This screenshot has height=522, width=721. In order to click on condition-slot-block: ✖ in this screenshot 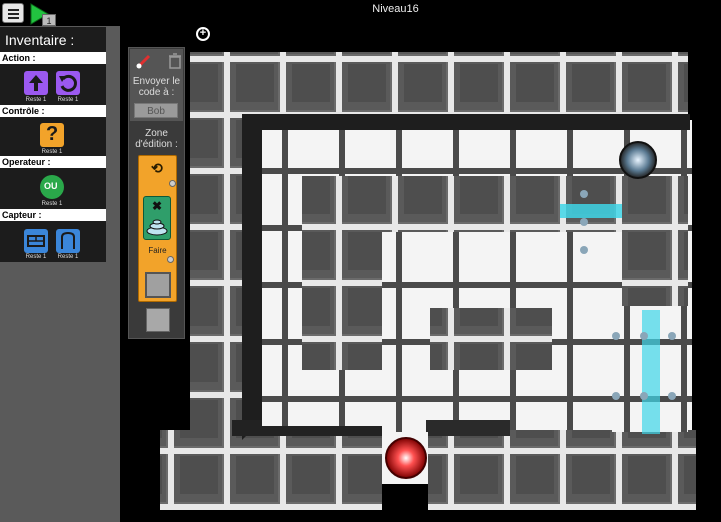, I will do `click(157, 218)`.